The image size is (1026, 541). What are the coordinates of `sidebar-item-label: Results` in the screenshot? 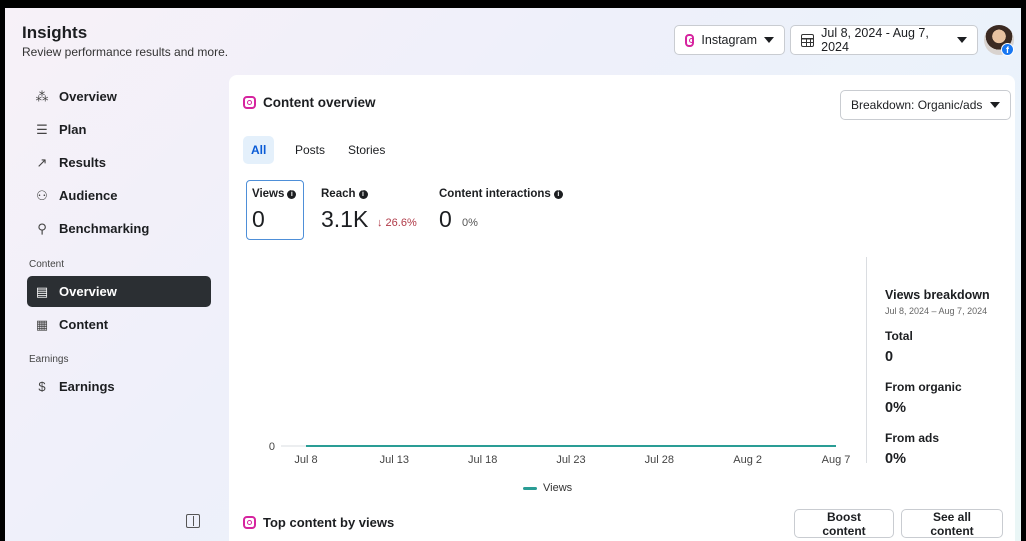 It's located at (82, 162).